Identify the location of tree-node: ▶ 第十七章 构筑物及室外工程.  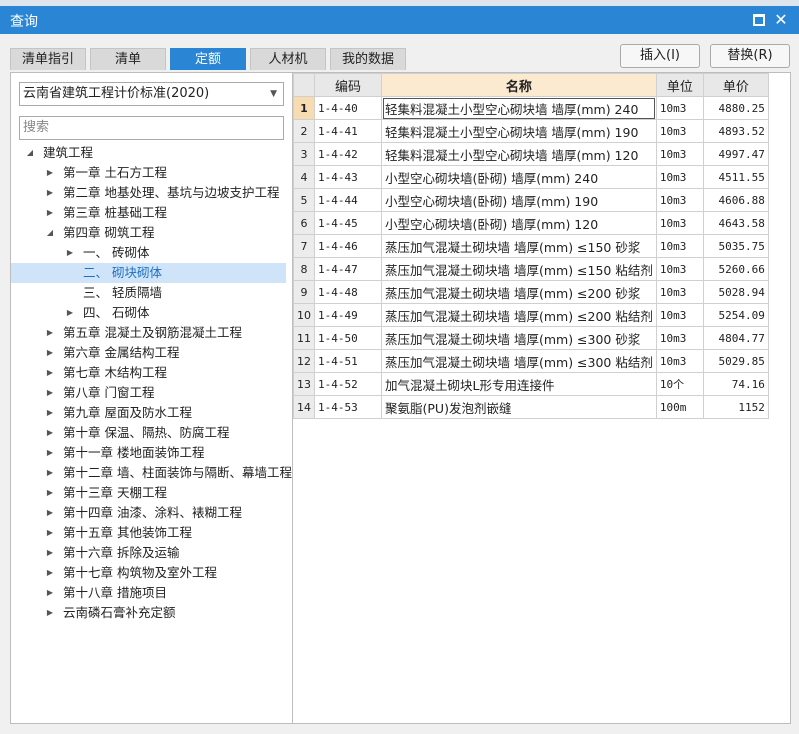
(148, 573).